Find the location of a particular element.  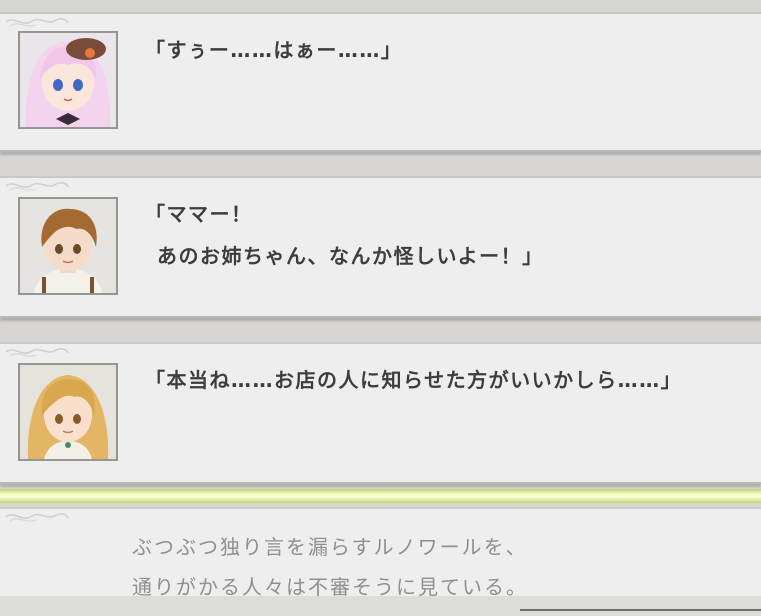

narration-entry: ぶつぶつ独り言を漏らすルノワールを、 通りがかる人々は不審そうに見ている。 is located at coordinates (380, 553).